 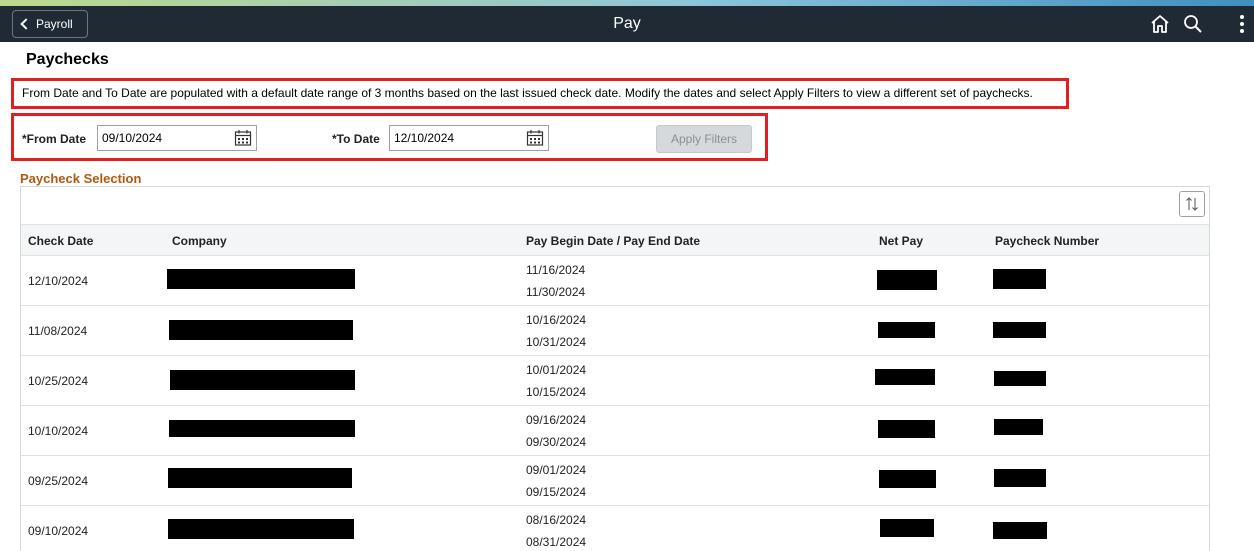 What do you see at coordinates (61, 241) in the screenshot?
I see `column-header-check-date: Check Date` at bounding box center [61, 241].